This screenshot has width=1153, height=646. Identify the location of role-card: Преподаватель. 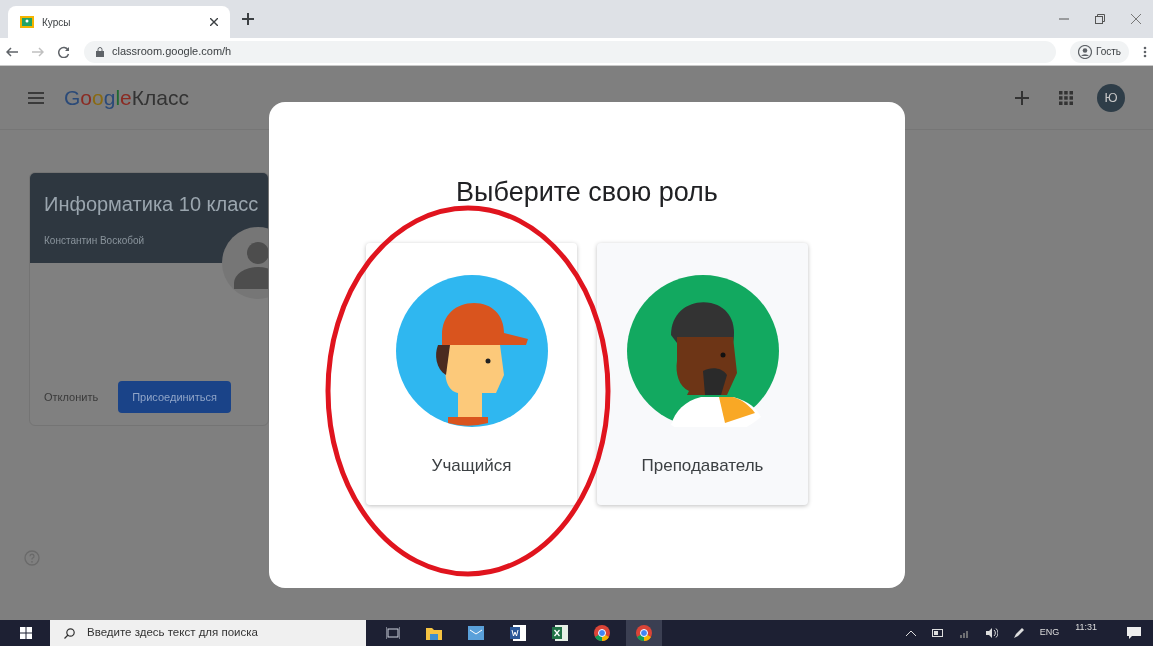
(702, 373).